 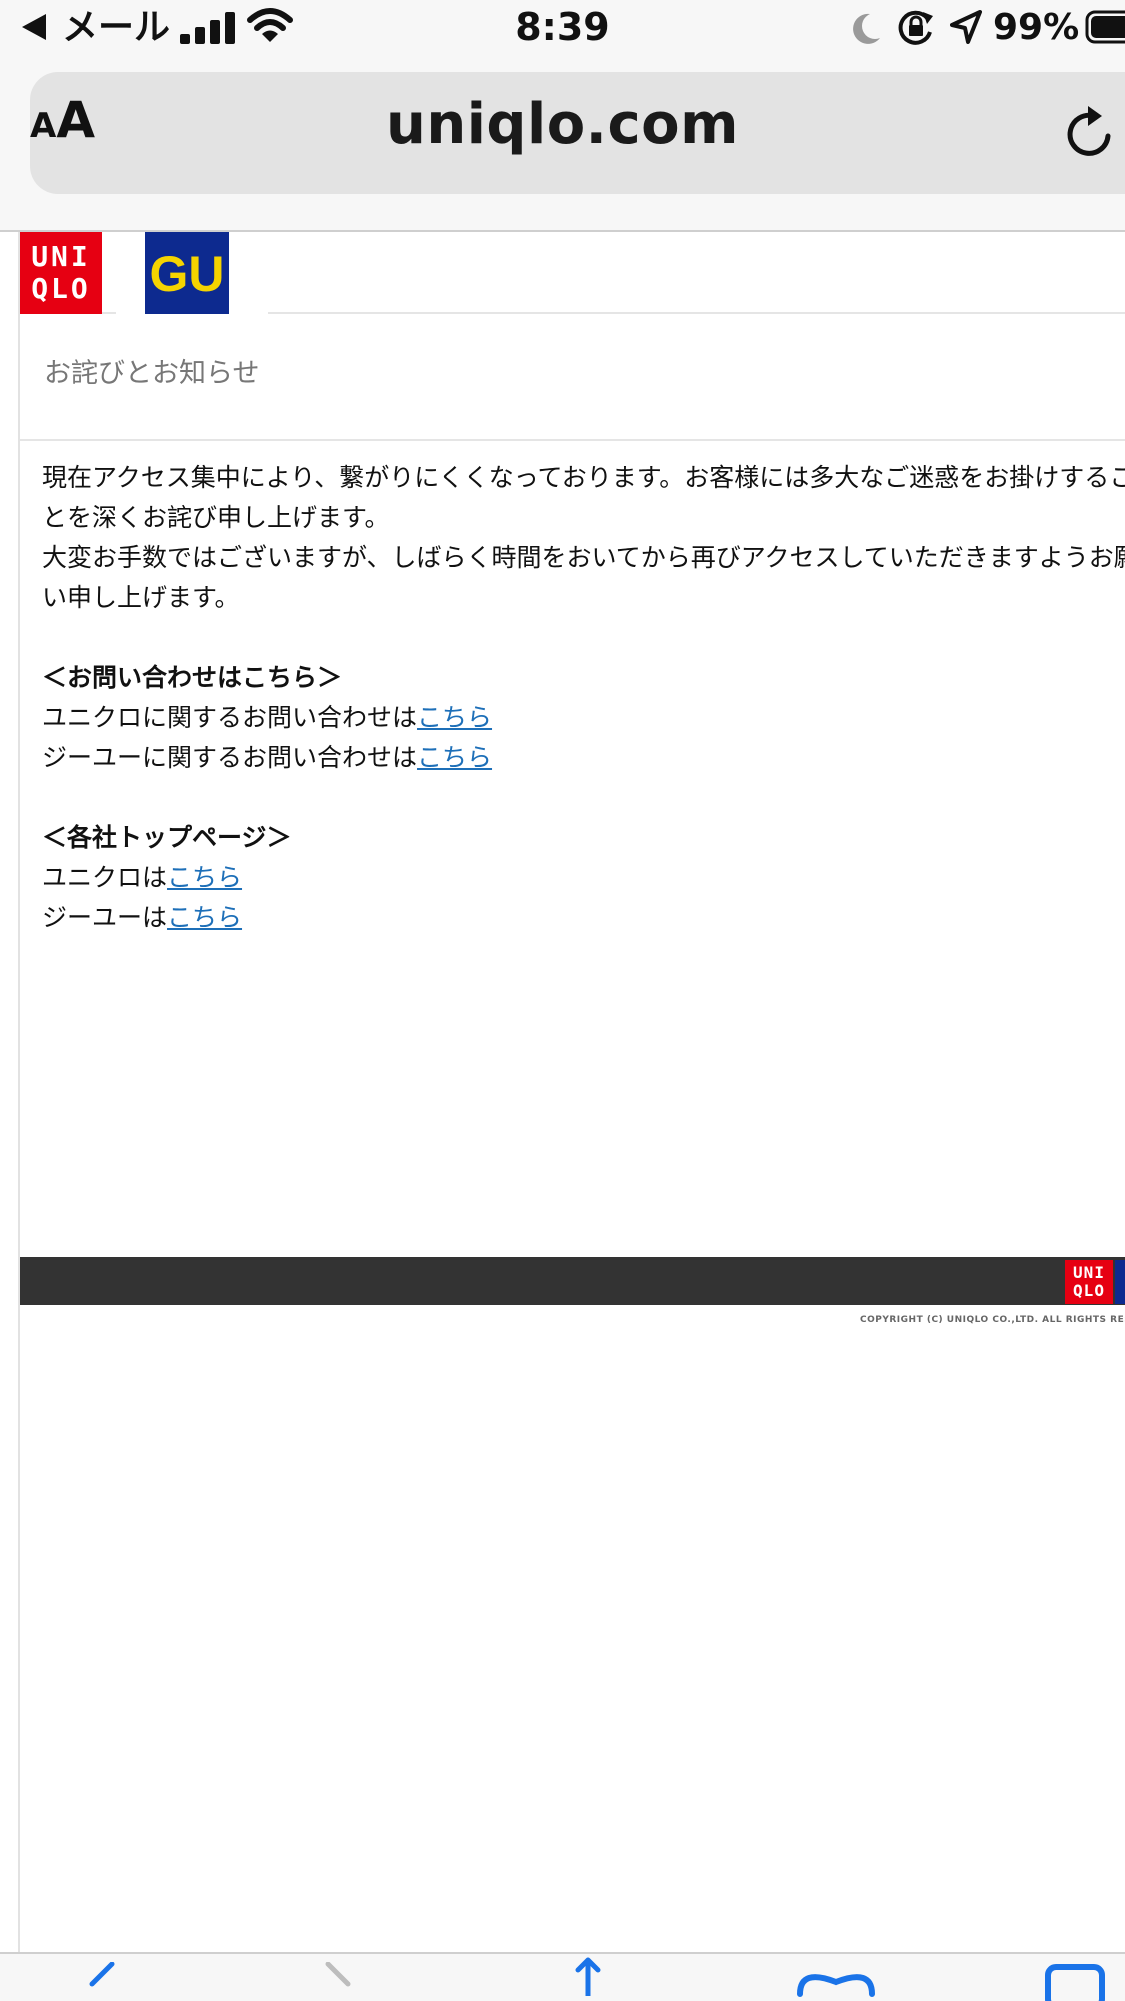 I want to click on footer-bar: UNI QLO, so click(x=572, y=1281).